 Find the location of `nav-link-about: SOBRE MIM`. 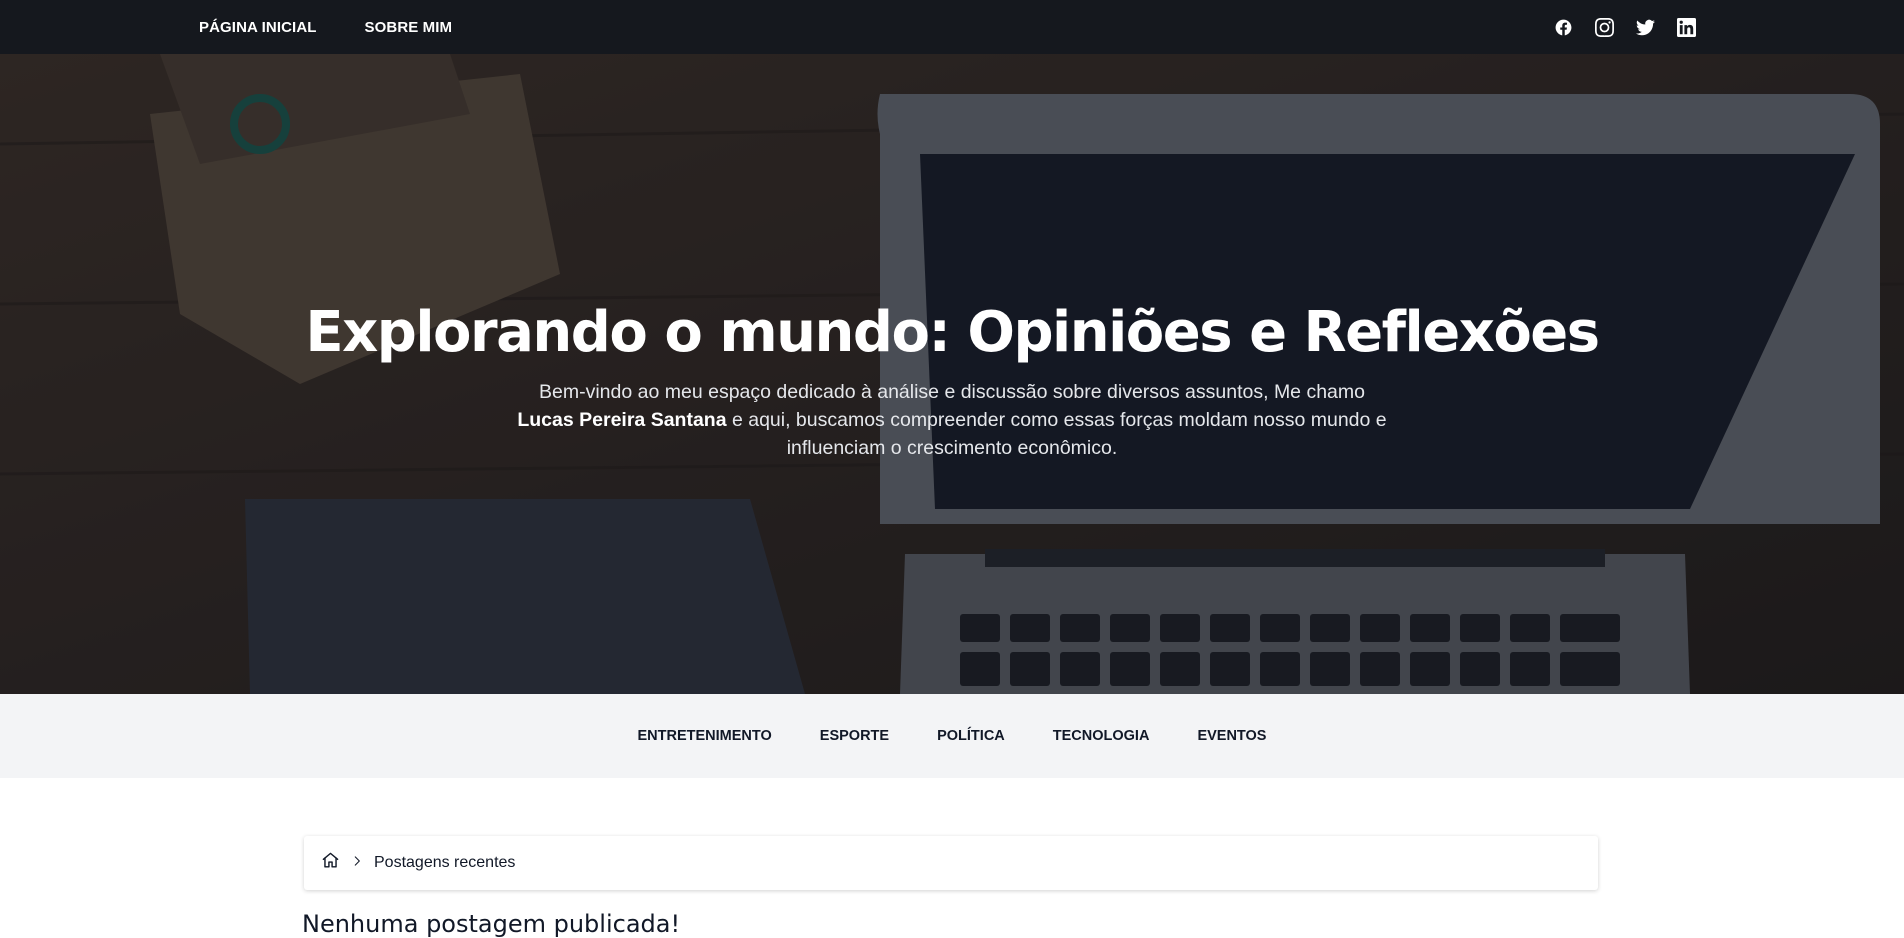

nav-link-about: SOBRE MIM is located at coordinates (409, 27).